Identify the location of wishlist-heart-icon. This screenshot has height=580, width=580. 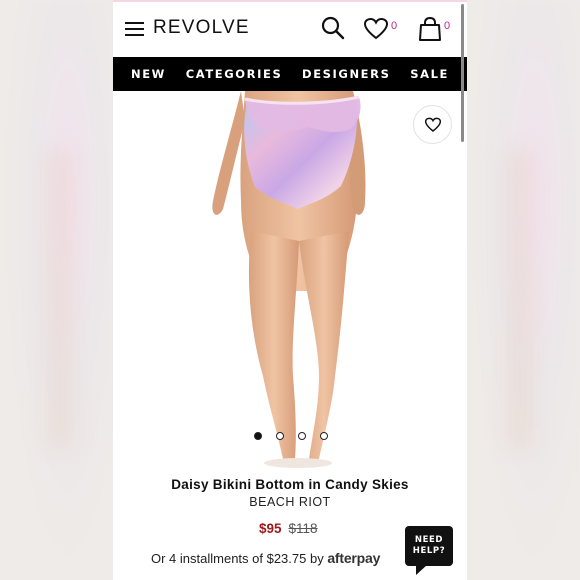
(432, 124).